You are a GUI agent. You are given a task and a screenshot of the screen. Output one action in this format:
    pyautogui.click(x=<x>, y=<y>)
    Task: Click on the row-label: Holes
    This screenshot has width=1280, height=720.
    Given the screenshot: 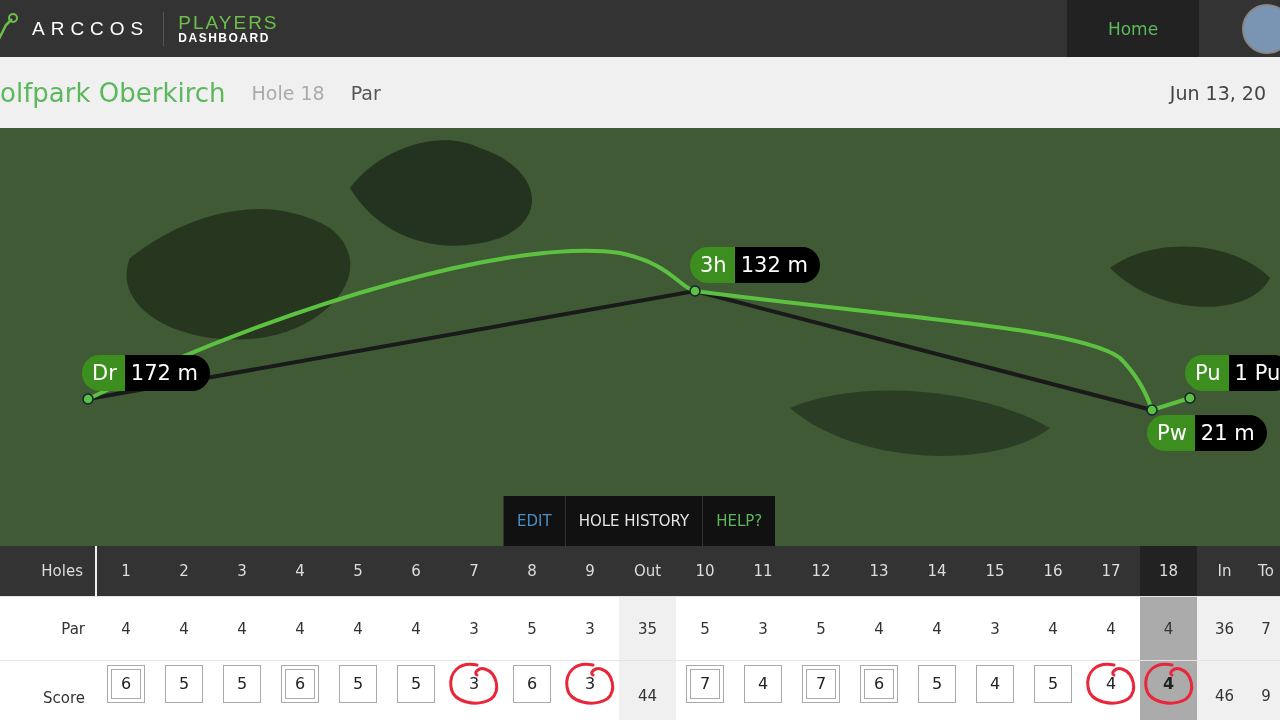 What is the action you would take?
    pyautogui.click(x=48, y=571)
    